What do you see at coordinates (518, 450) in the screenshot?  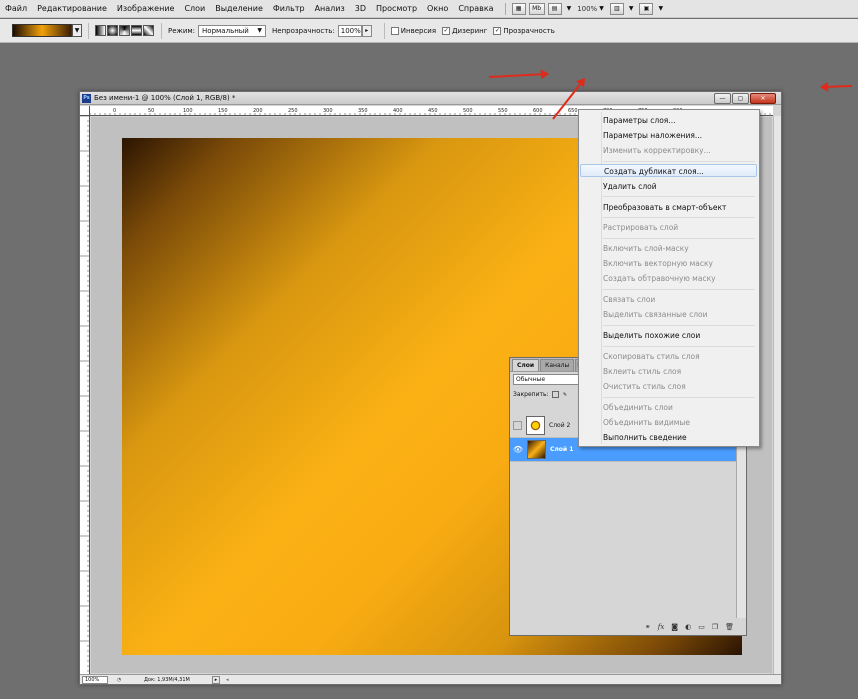 I see `eye-icon: 👁` at bounding box center [518, 450].